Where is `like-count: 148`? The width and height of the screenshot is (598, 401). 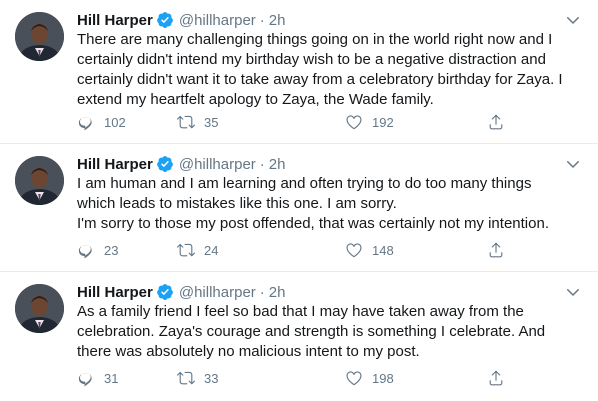
like-count: 148 is located at coordinates (383, 250).